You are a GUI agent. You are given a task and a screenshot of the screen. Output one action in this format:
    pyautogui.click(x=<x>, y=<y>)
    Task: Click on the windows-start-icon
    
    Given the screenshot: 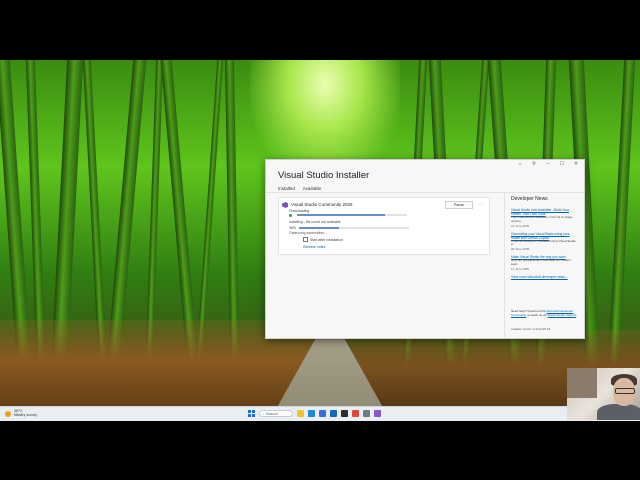 What is the action you would take?
    pyautogui.click(x=251, y=413)
    